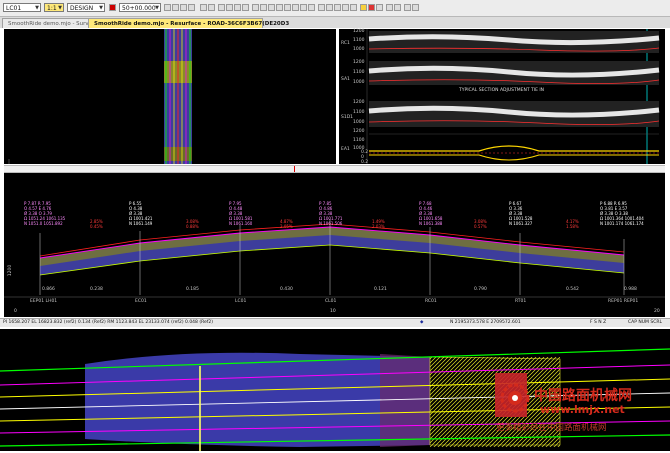 The image size is (670, 453). What do you see at coordinates (331, 301) in the screenshot?
I see `station-label: CL01` at bounding box center [331, 301].